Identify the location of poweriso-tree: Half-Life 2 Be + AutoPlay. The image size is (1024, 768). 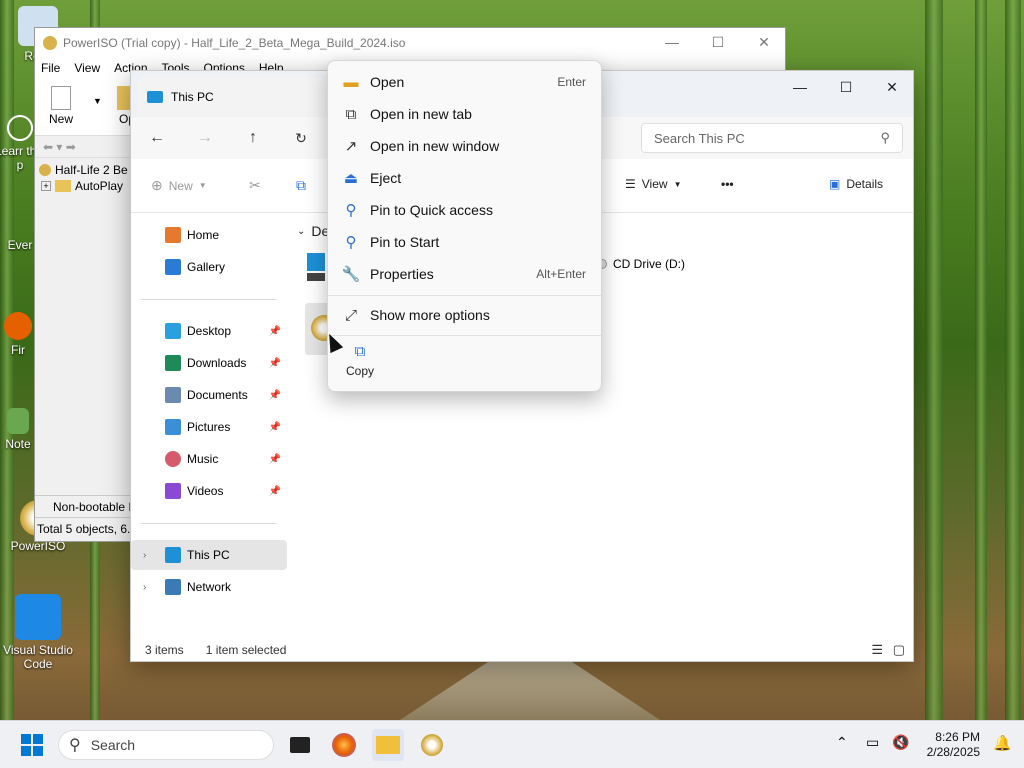
(83, 178).